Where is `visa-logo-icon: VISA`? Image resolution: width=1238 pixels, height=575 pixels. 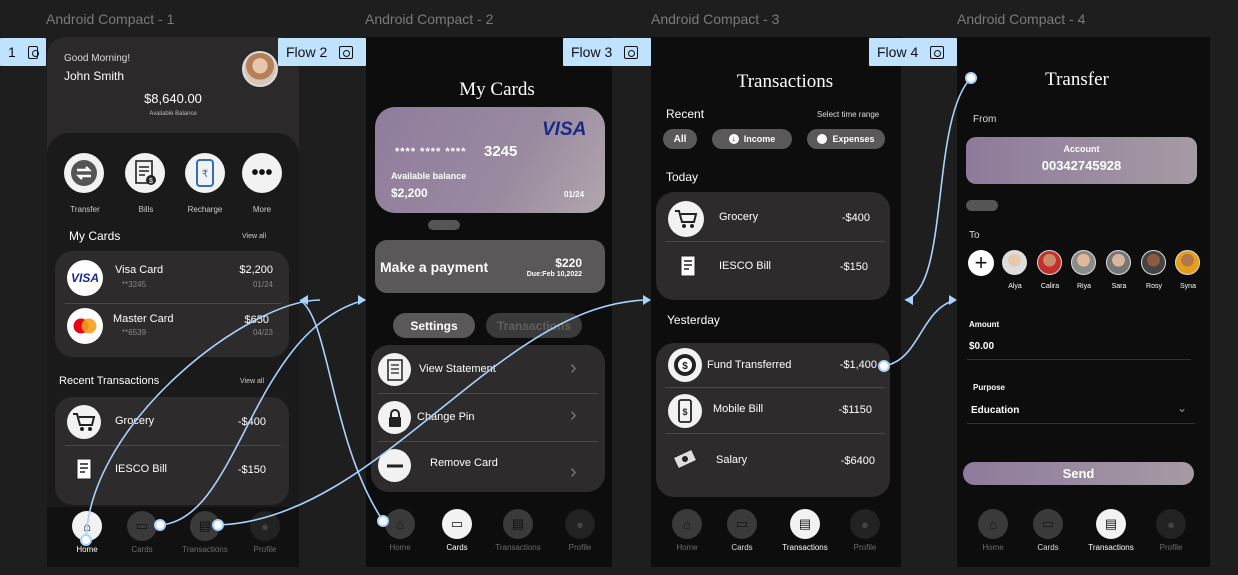 visa-logo-icon: VISA is located at coordinates (85, 278).